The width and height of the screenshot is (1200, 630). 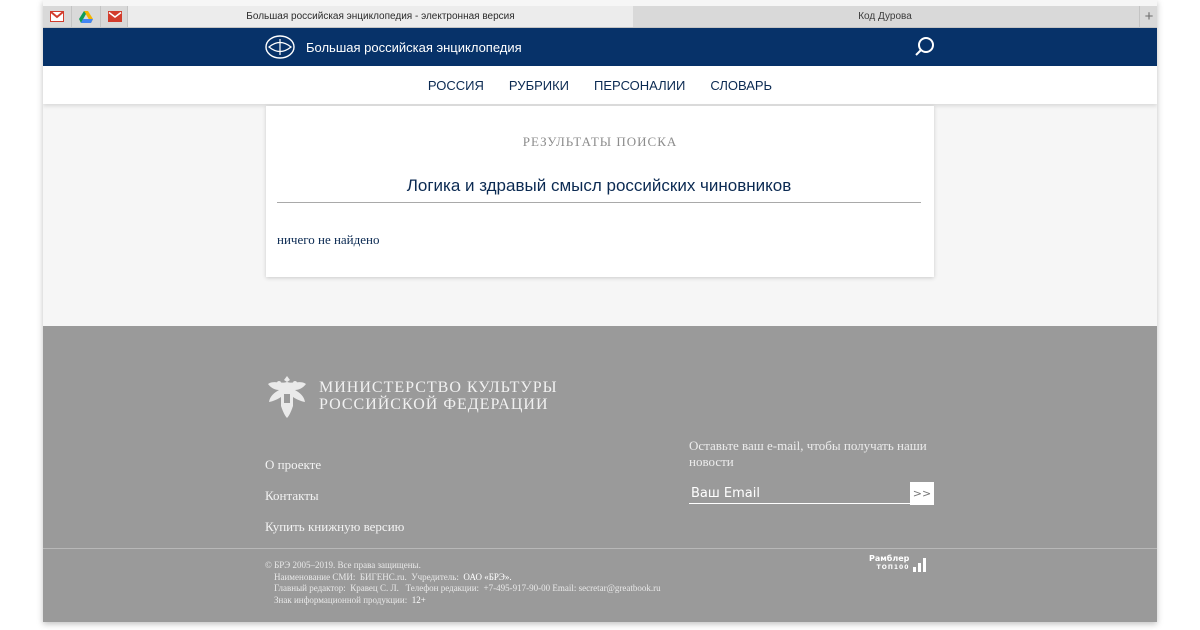 I want to click on empty-results-message: ничего не найдено, so click(x=328, y=239).